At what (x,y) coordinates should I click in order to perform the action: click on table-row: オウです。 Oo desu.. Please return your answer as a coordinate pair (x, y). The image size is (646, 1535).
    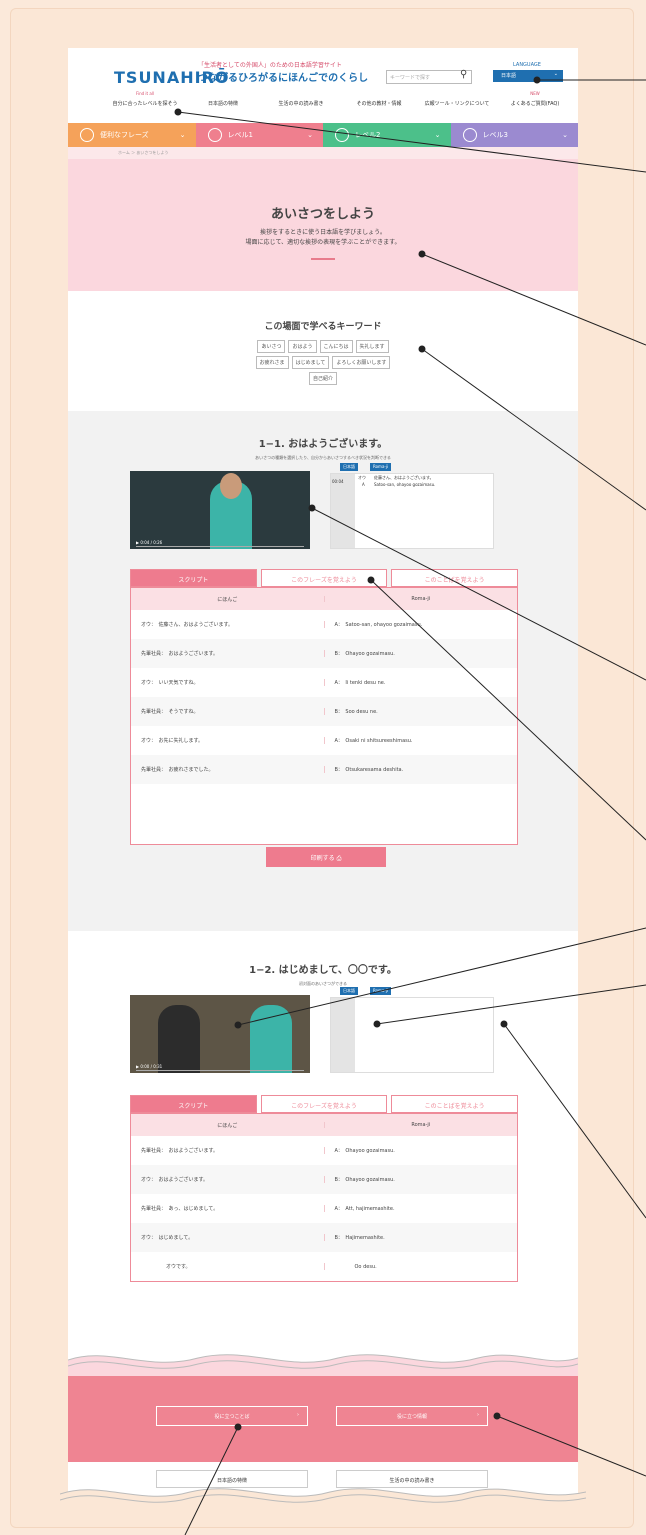
    Looking at the image, I should click on (324, 1266).